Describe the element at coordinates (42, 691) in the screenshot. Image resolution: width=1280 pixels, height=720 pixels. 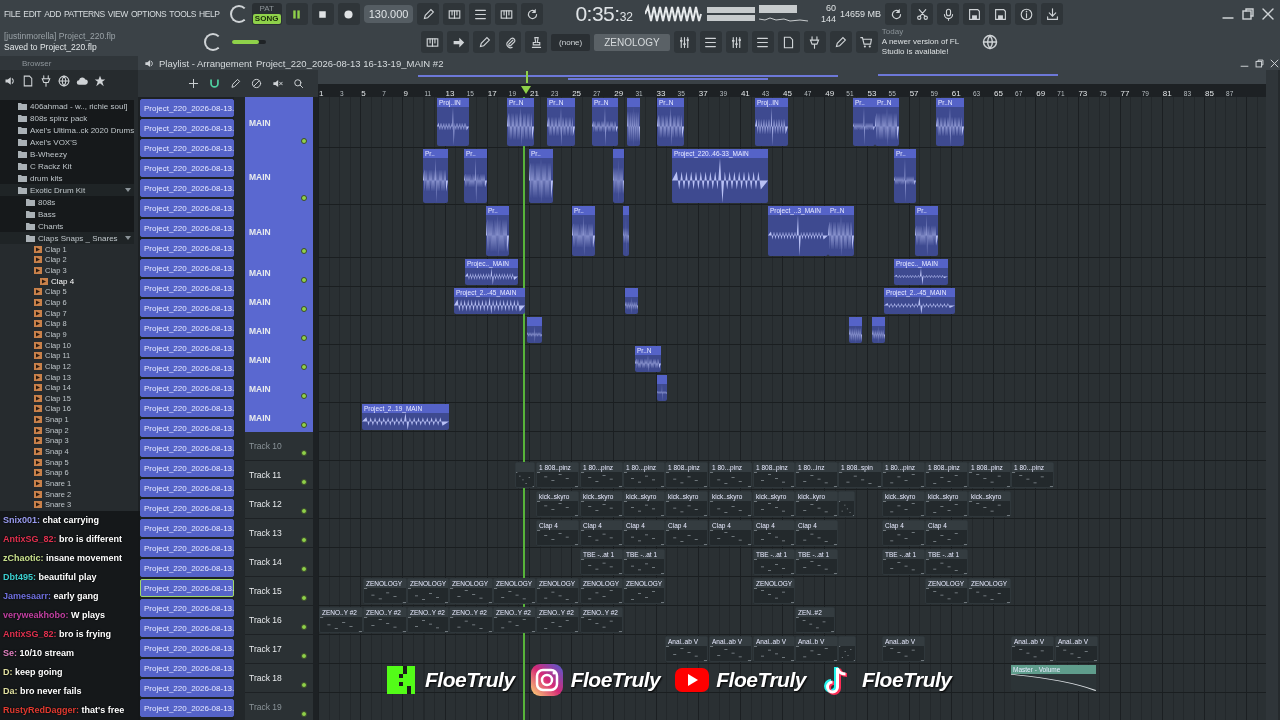
I see `chat-message: Da: bro never fails` at that location.